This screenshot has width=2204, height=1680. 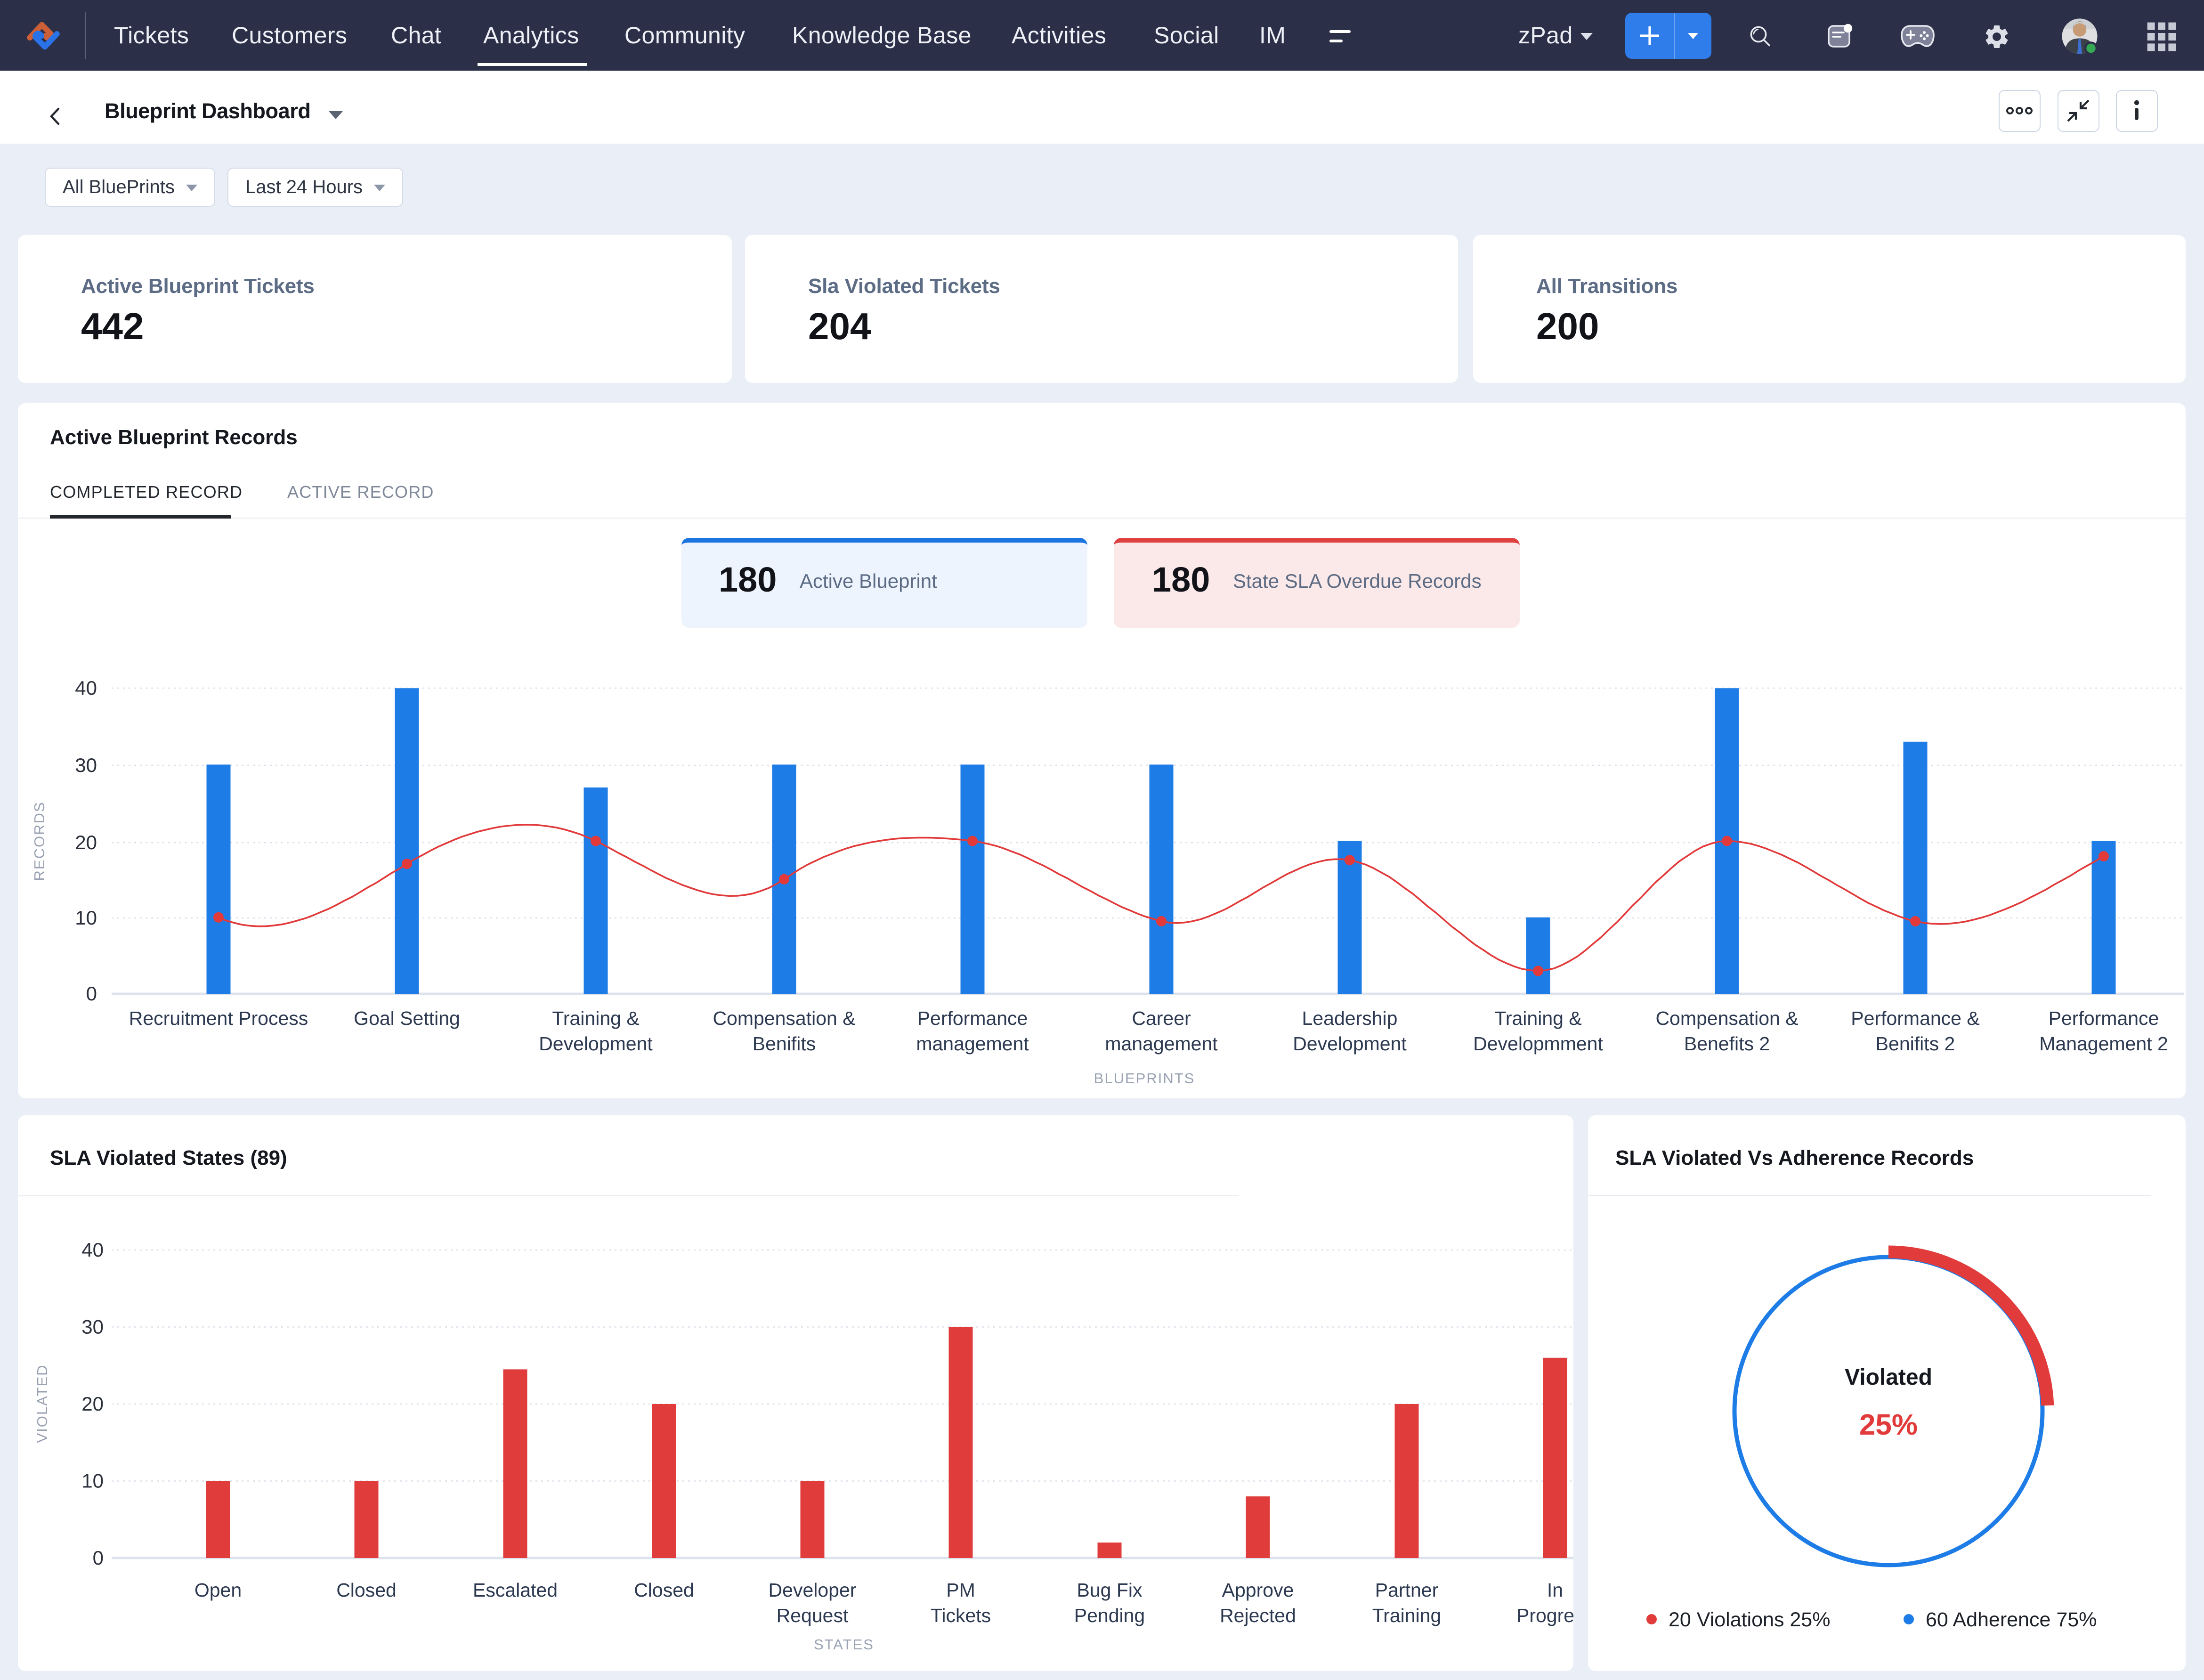 What do you see at coordinates (813, 1615) in the screenshot?
I see `svg-text: Request` at bounding box center [813, 1615].